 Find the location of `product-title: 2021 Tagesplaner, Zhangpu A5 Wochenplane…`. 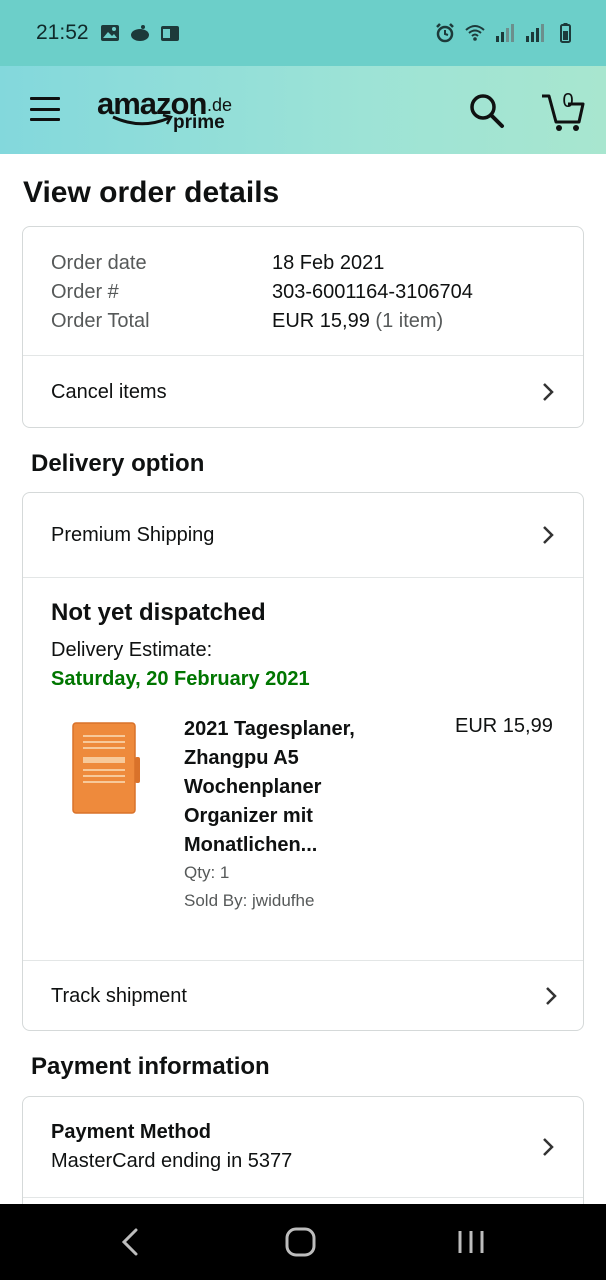

product-title: 2021 Tagesplaner, Zhangpu A5 Wochenplane… is located at coordinates (299, 787).